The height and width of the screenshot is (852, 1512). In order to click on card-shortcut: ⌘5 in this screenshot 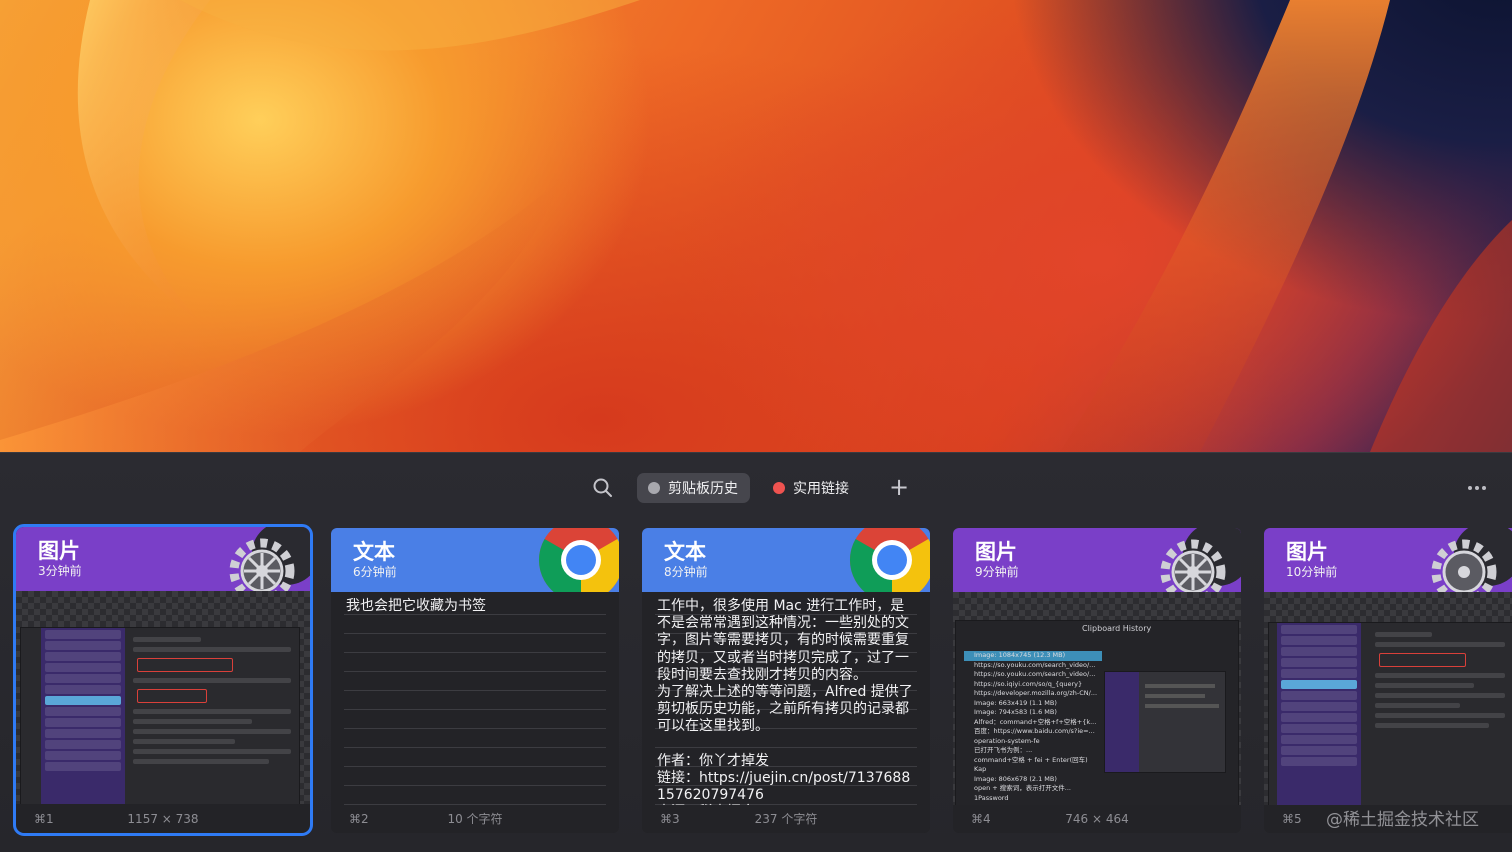, I will do `click(1292, 819)`.